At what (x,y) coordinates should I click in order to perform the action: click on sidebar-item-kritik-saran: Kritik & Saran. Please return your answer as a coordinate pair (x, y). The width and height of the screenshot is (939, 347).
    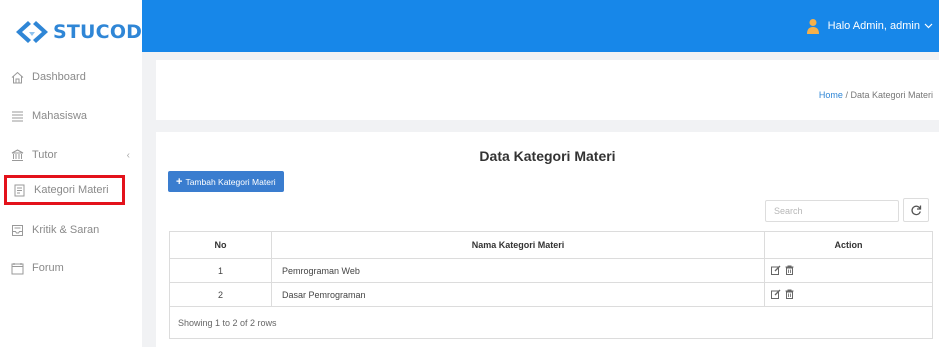
    Looking at the image, I should click on (73, 230).